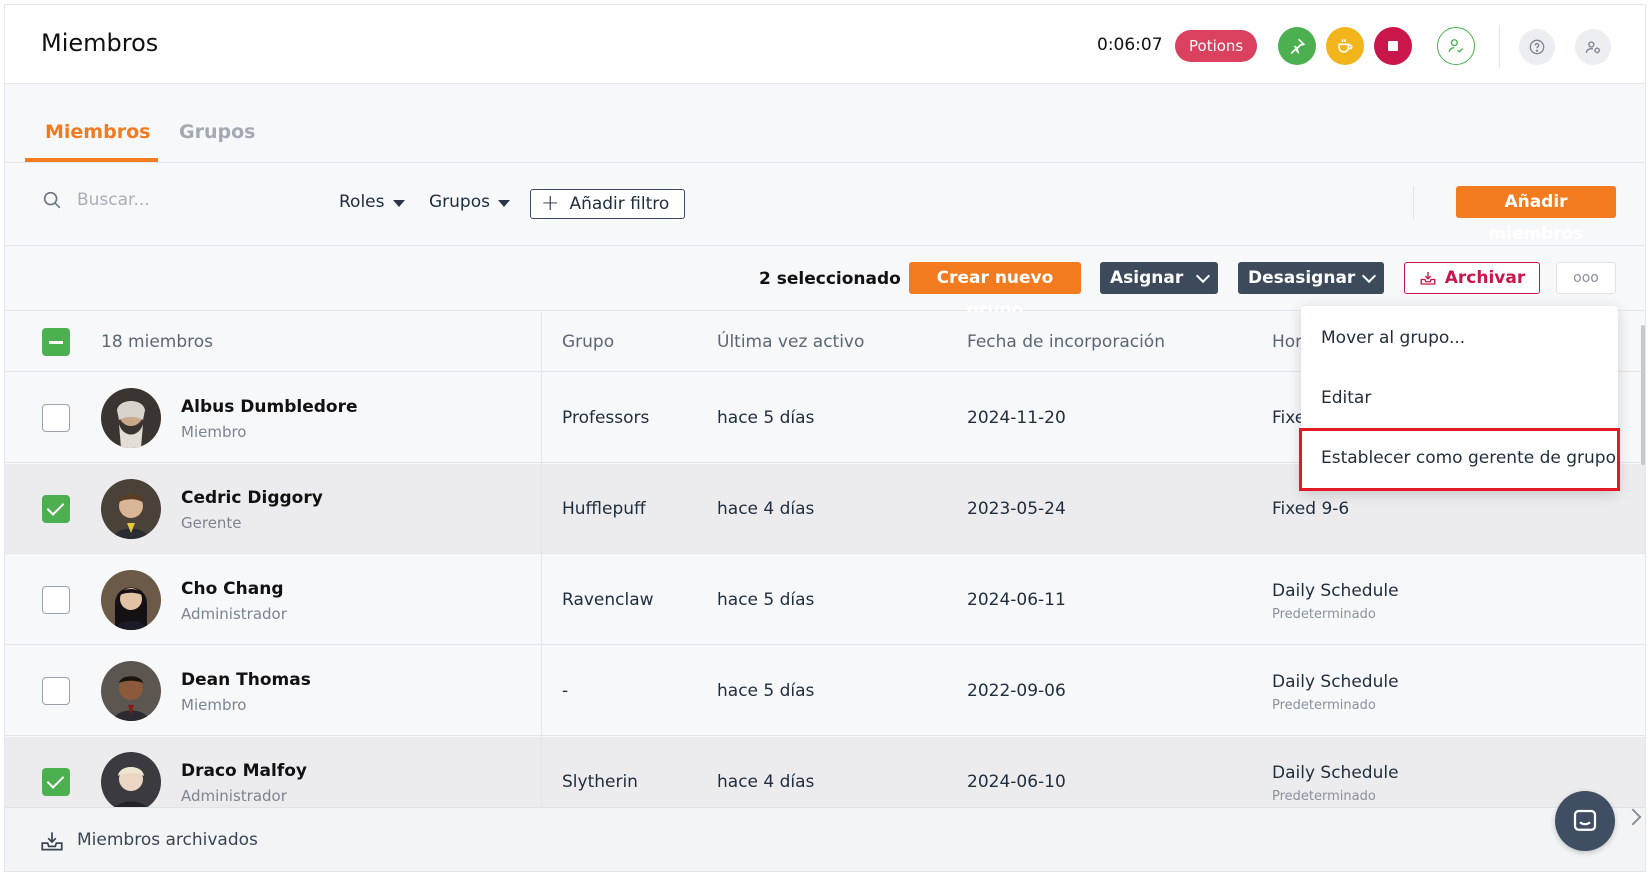  I want to click on filter-divider, so click(1413, 203).